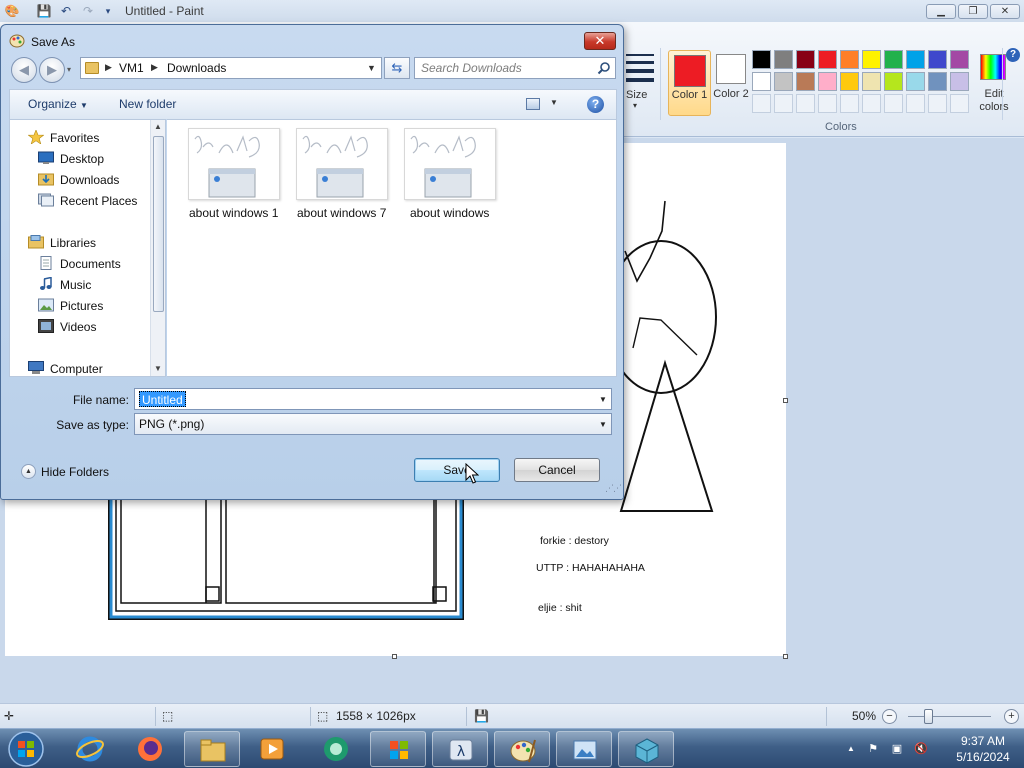 The image size is (1024, 768). What do you see at coordinates (873, 749) in the screenshot?
I see `flag-icon: ⚑` at bounding box center [873, 749].